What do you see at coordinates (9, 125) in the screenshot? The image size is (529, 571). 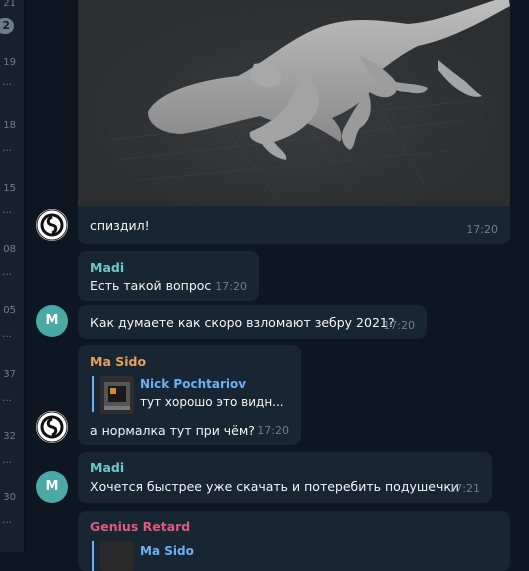 I see `chat-list-time: 18` at bounding box center [9, 125].